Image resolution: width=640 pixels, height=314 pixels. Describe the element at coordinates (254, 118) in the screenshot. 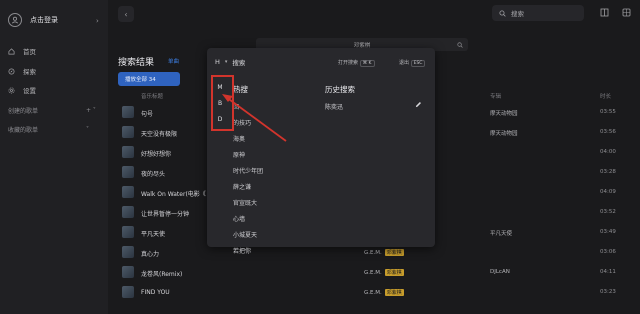

I see `annotation-arrow` at that location.